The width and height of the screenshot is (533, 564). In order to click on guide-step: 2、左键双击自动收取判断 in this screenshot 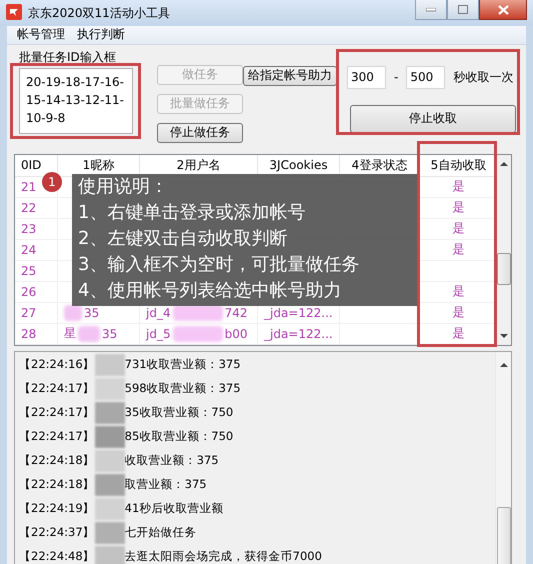, I will do `click(248, 239)`.